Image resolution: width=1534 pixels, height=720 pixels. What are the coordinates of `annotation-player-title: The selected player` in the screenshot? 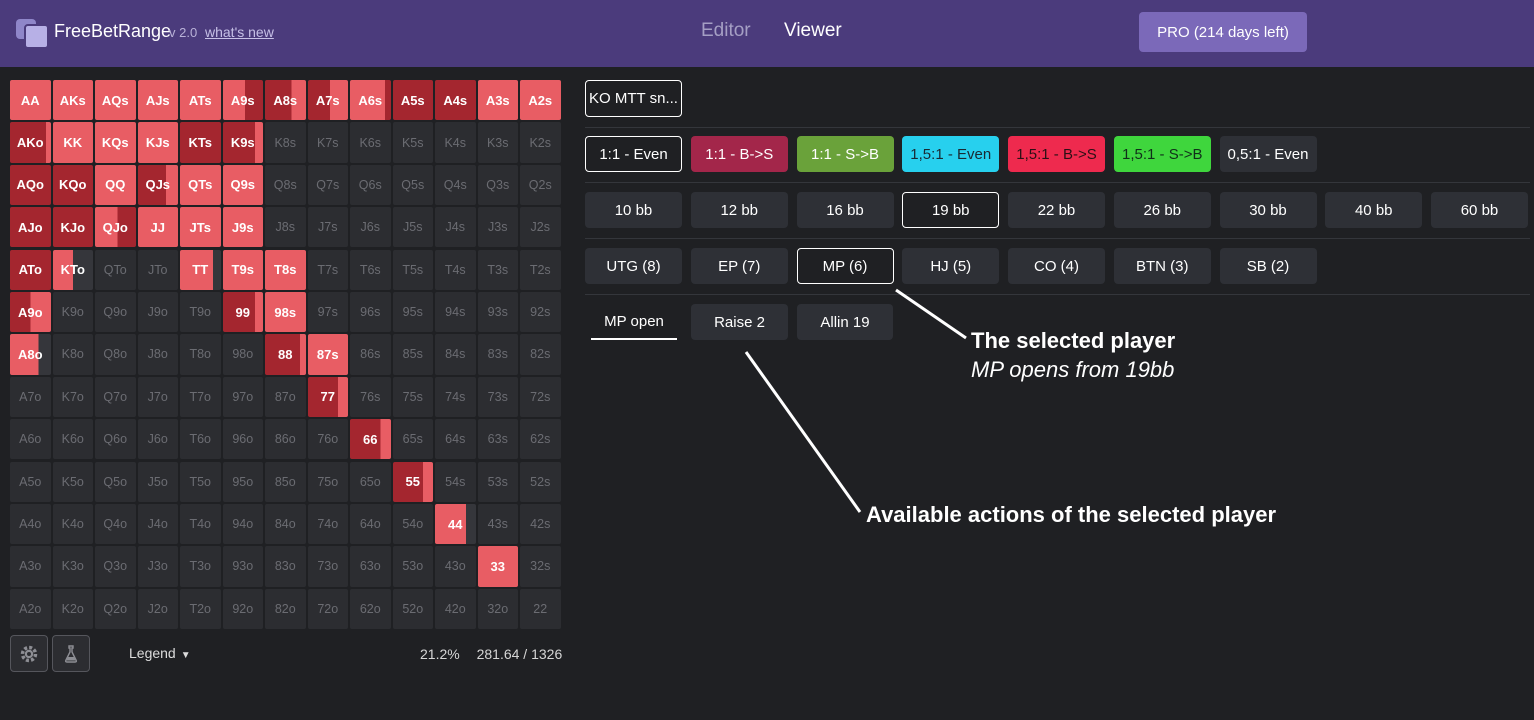 It's located at (1073, 340).